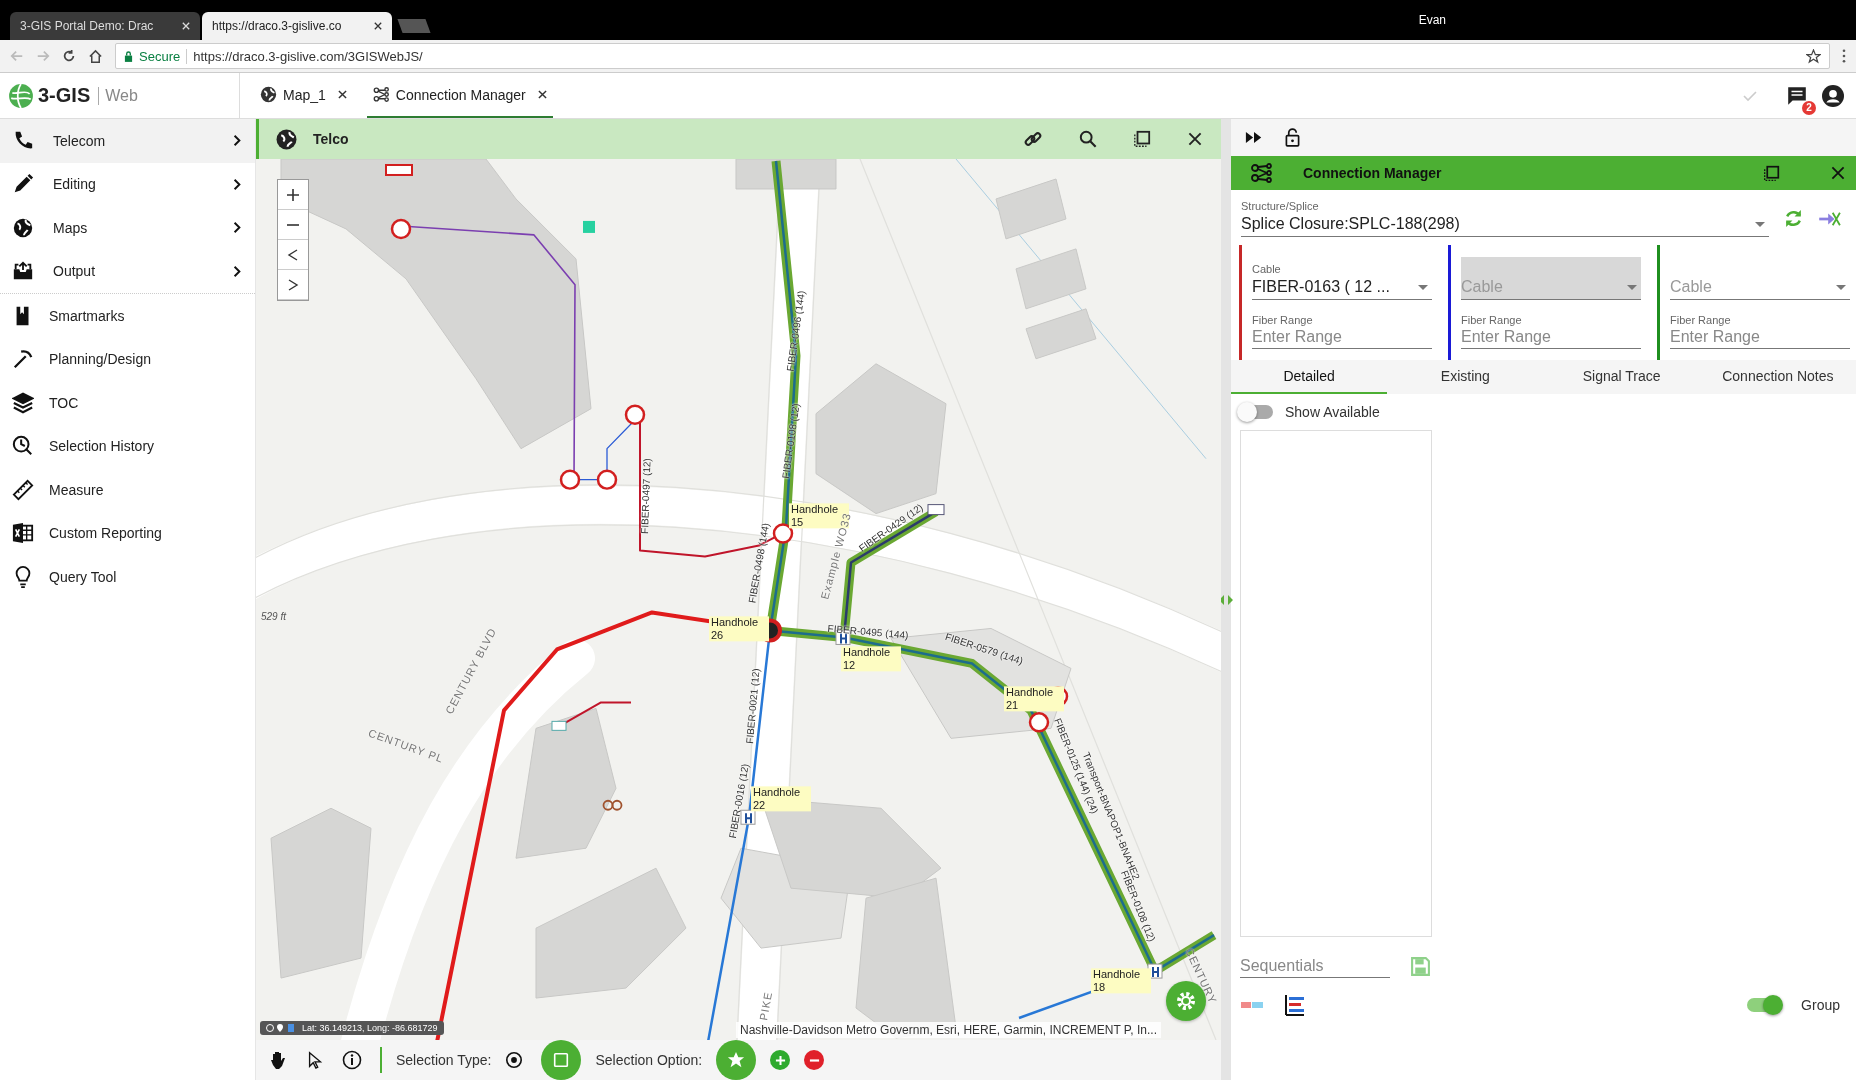  What do you see at coordinates (1309, 377) in the screenshot?
I see `panel-tab: Detailed` at bounding box center [1309, 377].